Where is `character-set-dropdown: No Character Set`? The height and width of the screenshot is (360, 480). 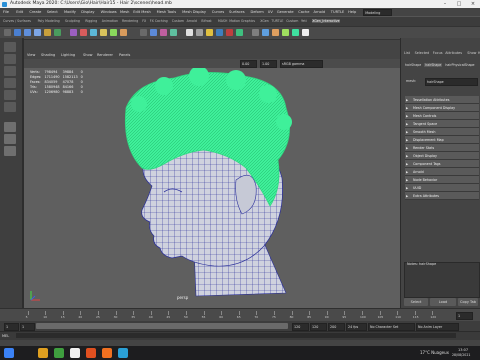
character-set-dropdown: No Character Set is located at coordinates (391, 327).